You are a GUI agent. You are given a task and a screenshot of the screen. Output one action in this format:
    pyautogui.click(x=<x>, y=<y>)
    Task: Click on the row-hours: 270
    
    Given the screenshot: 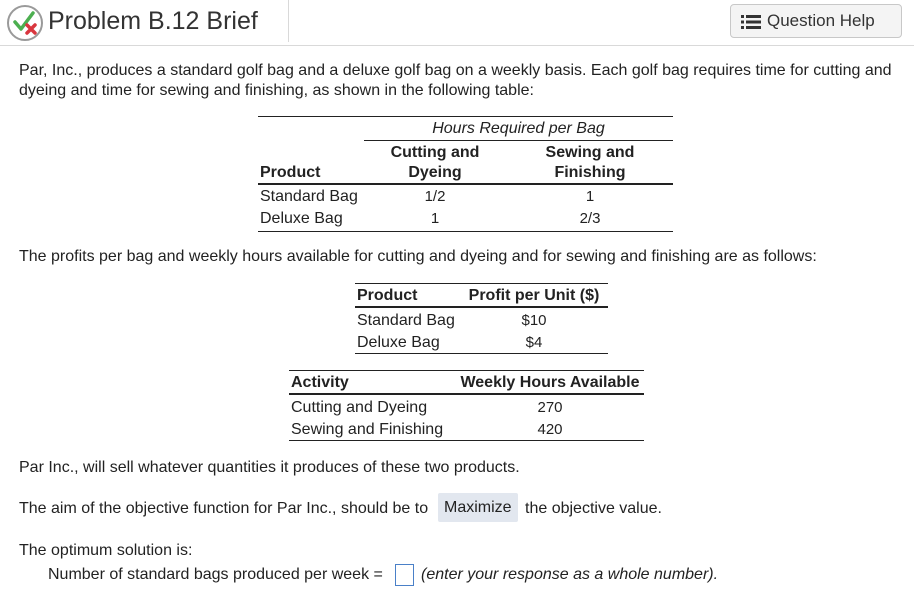 What is the action you would take?
    pyautogui.click(x=550, y=407)
    